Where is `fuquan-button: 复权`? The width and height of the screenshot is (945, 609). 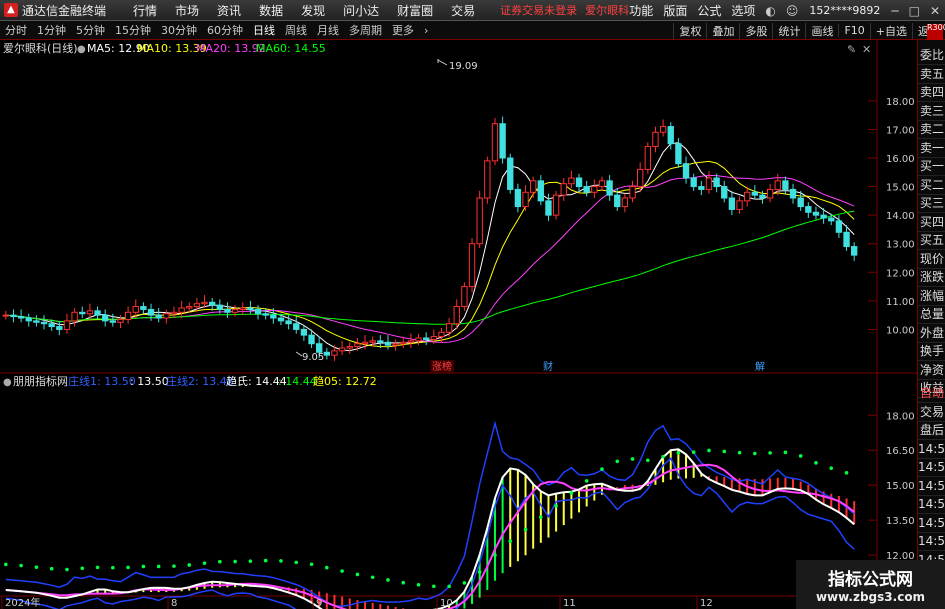
fuquan-button: 复权 is located at coordinates (689, 30).